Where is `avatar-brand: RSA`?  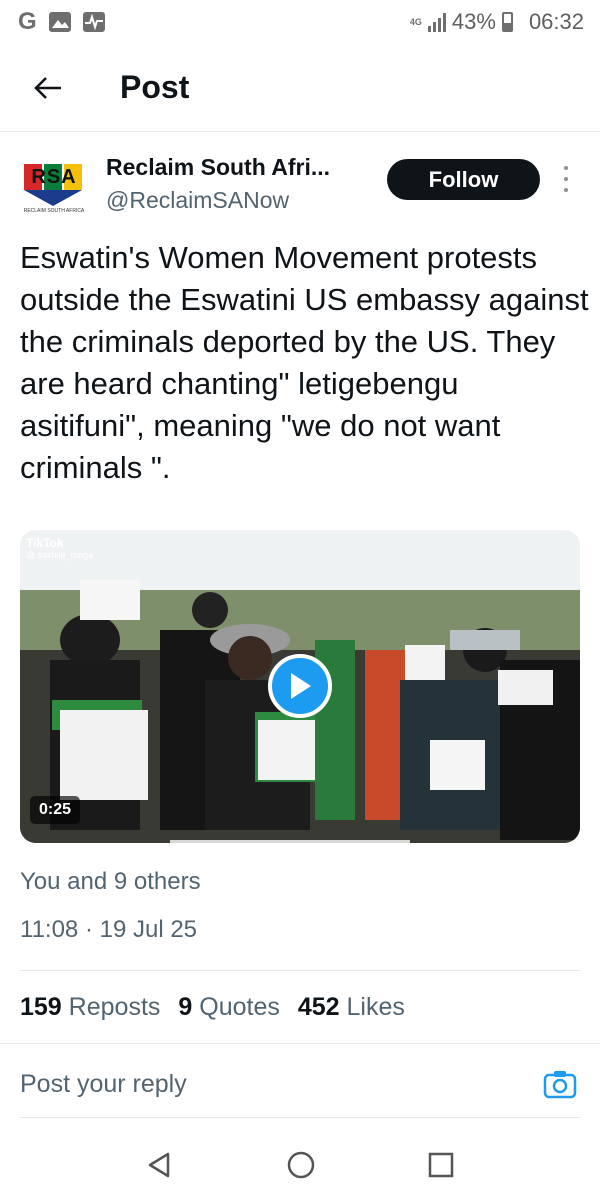
avatar-brand: RSA is located at coordinates (54, 177).